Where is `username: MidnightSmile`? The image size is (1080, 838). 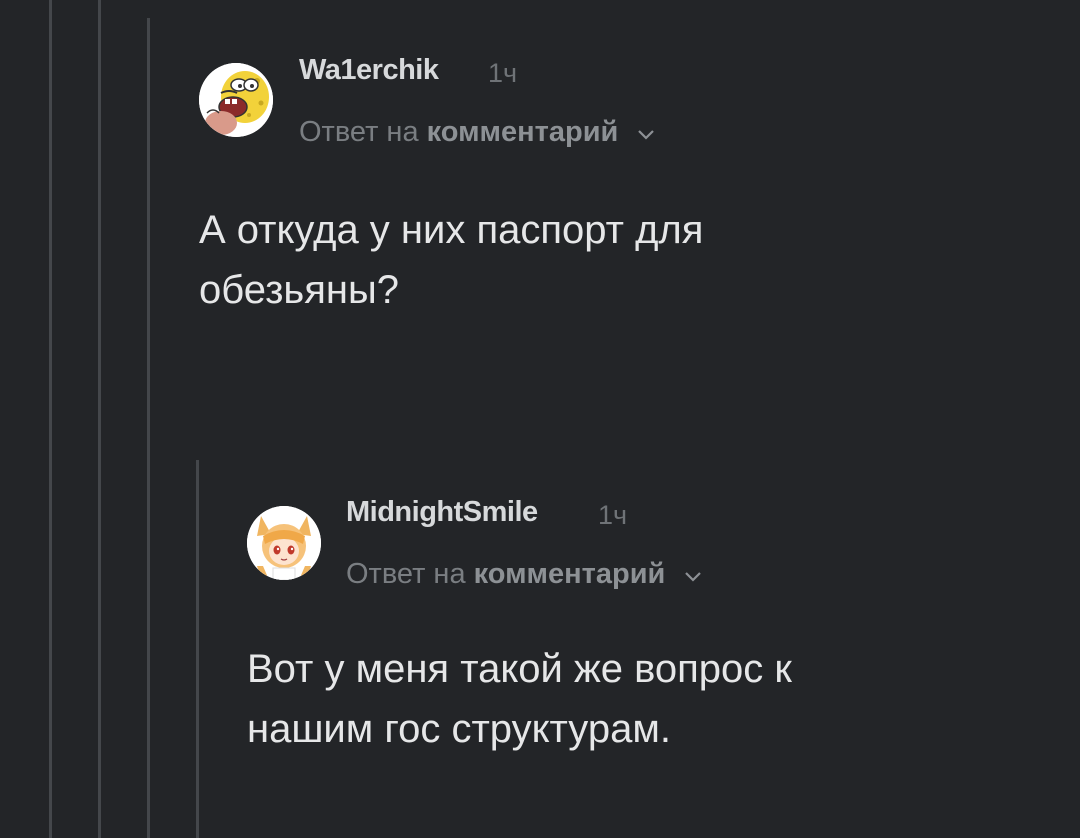 username: MidnightSmile is located at coordinates (442, 512).